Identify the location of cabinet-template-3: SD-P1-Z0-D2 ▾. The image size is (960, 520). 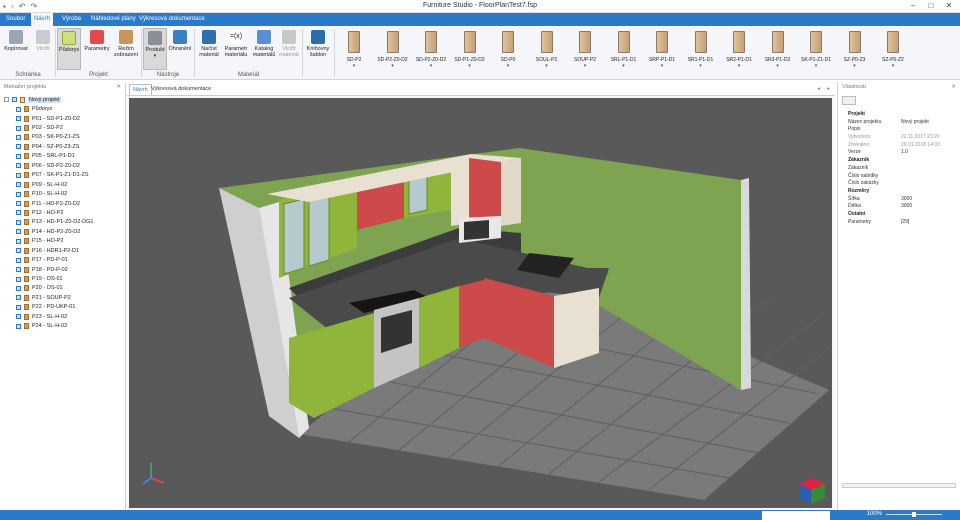
(470, 49).